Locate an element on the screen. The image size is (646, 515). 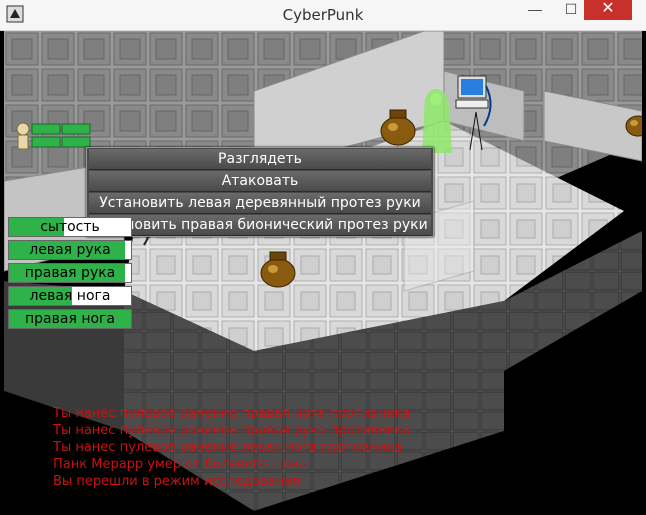
right-arm-label: правая рука is located at coordinates (70, 273).